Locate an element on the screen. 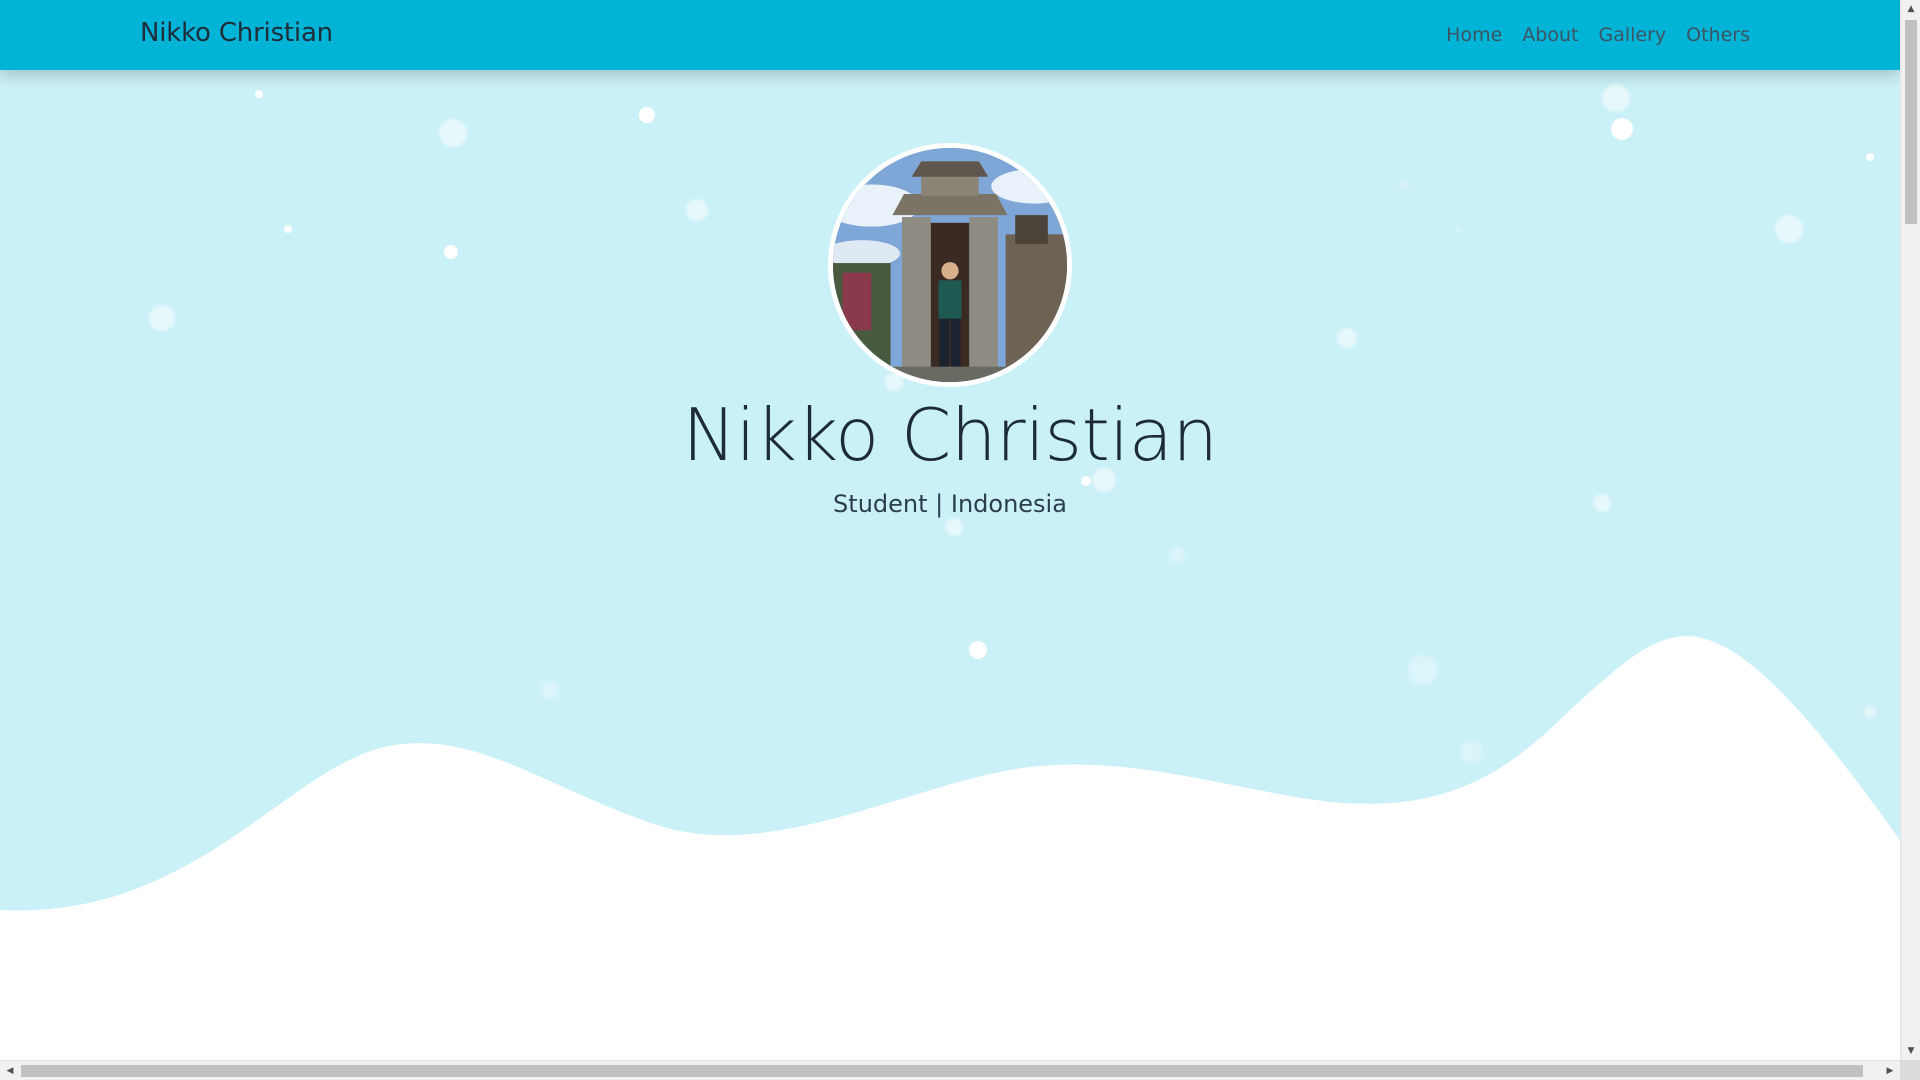 The image size is (1920, 1080). horizontal-scroll-thumb is located at coordinates (942, 1071).